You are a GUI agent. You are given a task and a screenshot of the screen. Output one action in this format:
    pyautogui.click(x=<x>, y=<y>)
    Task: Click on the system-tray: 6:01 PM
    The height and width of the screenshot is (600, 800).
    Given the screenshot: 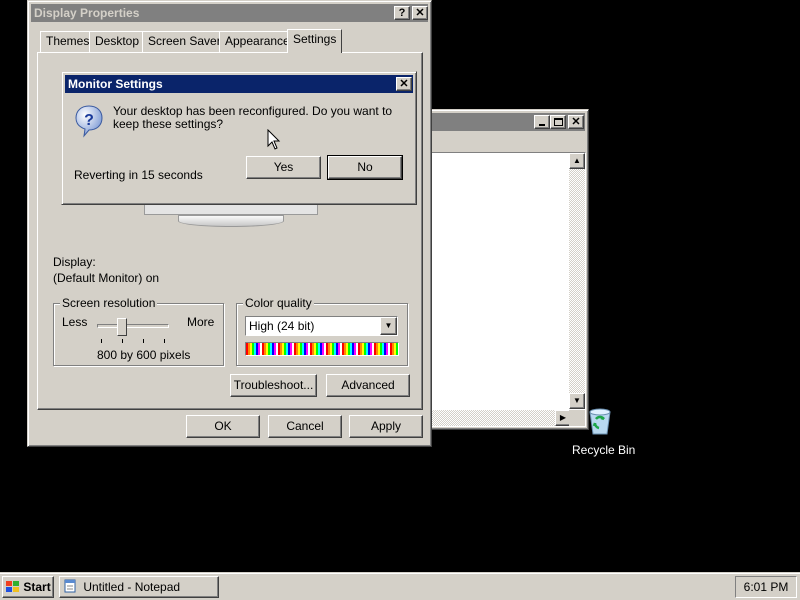 What is the action you would take?
    pyautogui.click(x=766, y=587)
    